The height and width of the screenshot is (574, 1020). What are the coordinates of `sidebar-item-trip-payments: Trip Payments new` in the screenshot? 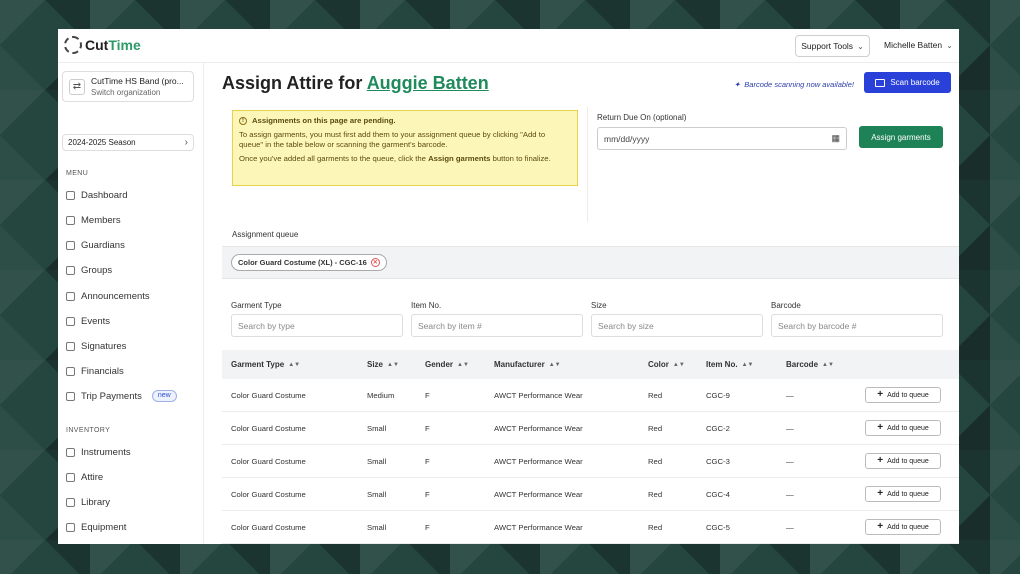 It's located at (121, 396).